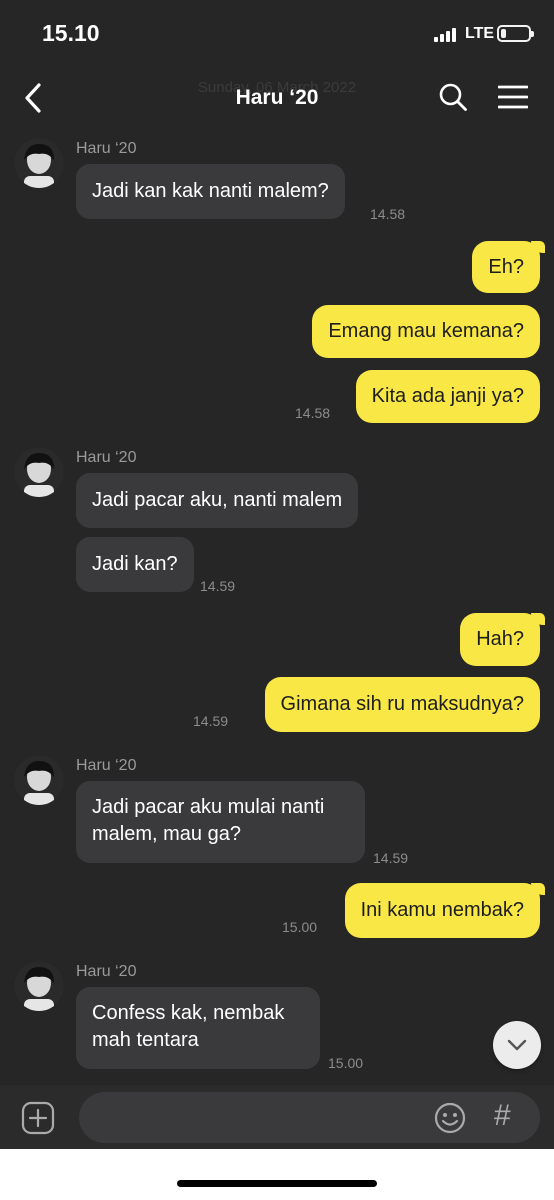  I want to click on message-bubble-outgoing: Eh?, so click(508, 267).